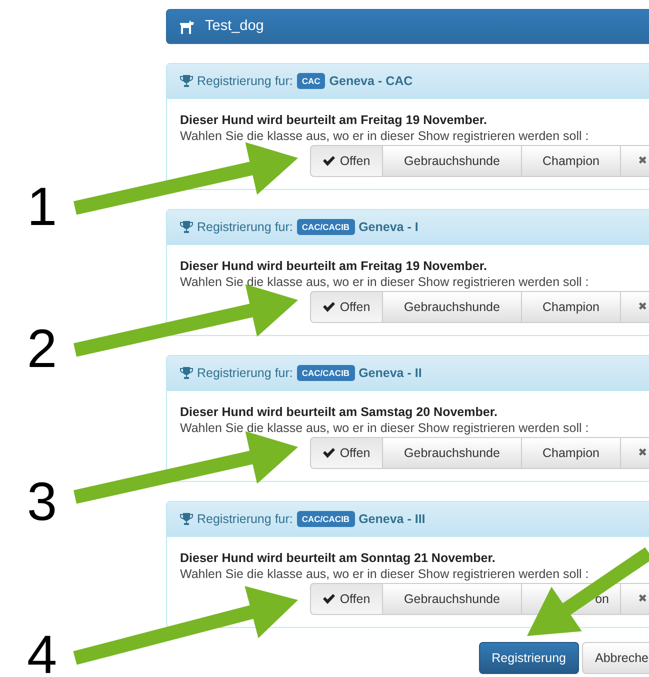 The height and width of the screenshot is (677, 649). Describe the element at coordinates (392, 519) in the screenshot. I see `show-name: Geneva - III` at that location.